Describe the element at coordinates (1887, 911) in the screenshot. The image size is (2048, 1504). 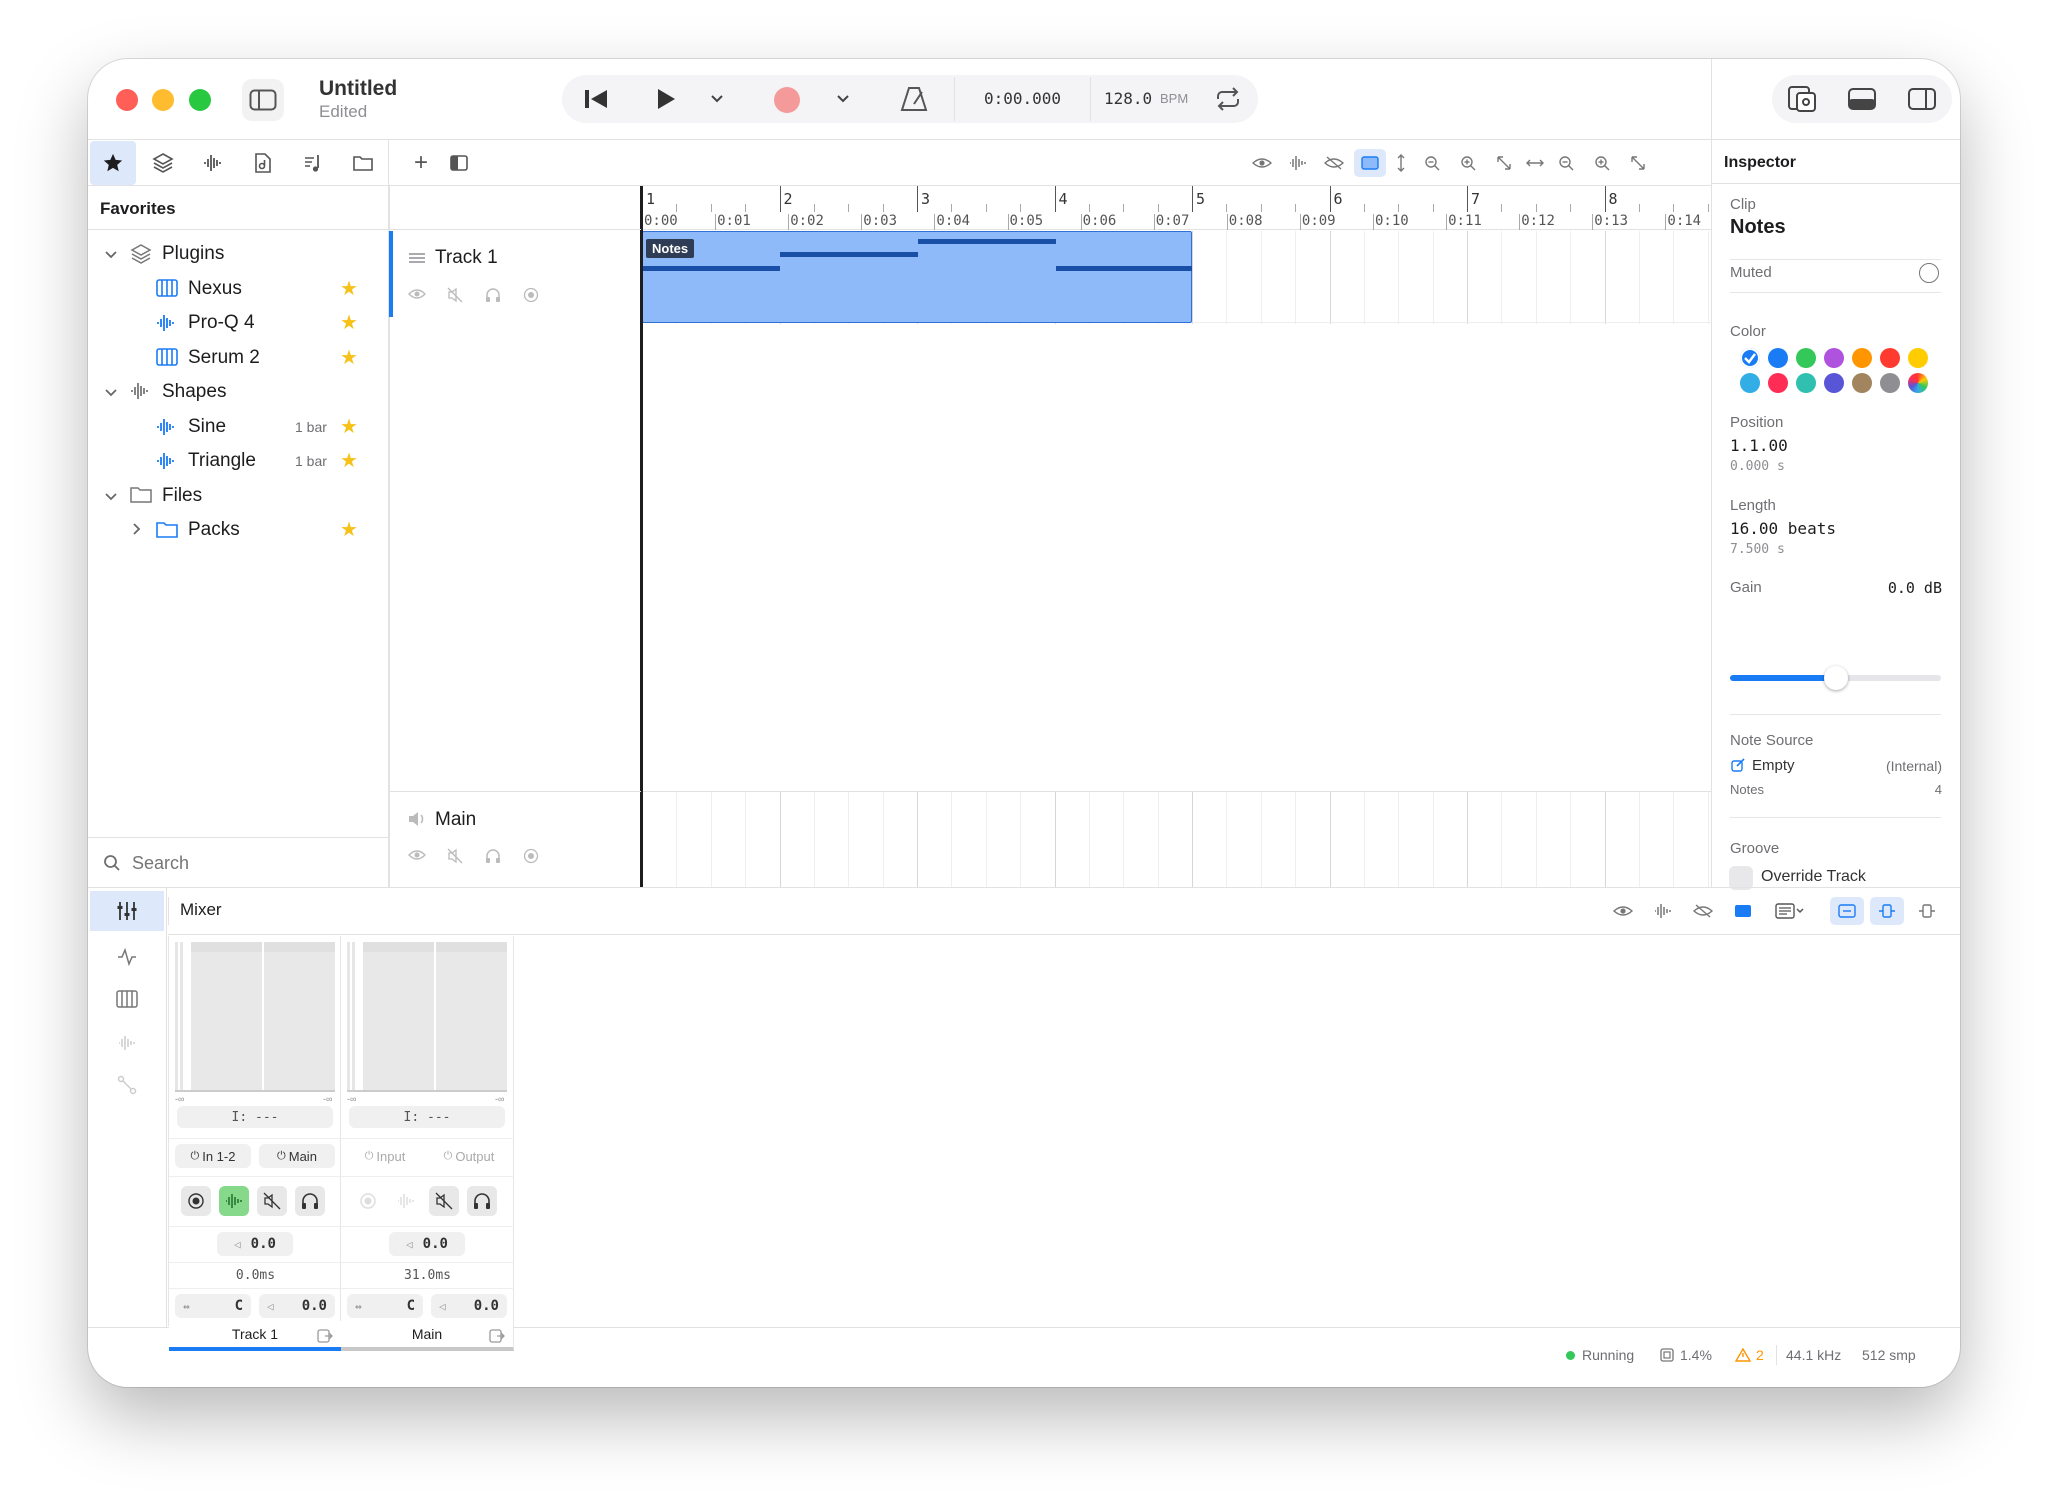
I see `fit-channel-icon` at that location.